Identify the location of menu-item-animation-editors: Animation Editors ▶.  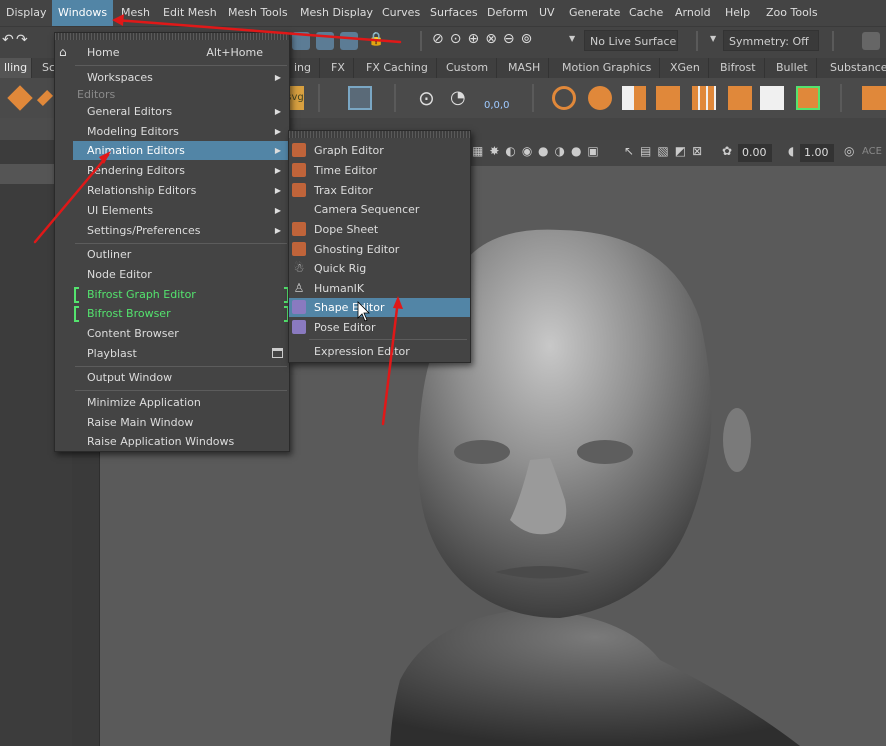
(181, 150).